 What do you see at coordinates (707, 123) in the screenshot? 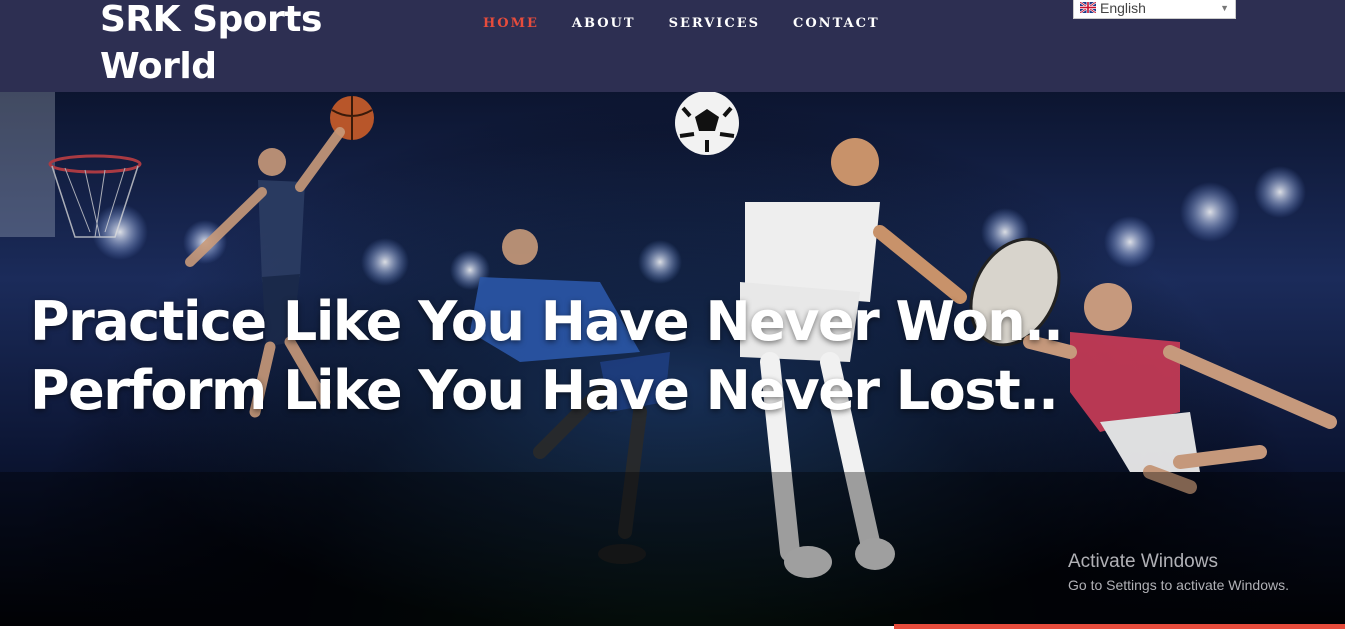
I see `soccer-ball` at bounding box center [707, 123].